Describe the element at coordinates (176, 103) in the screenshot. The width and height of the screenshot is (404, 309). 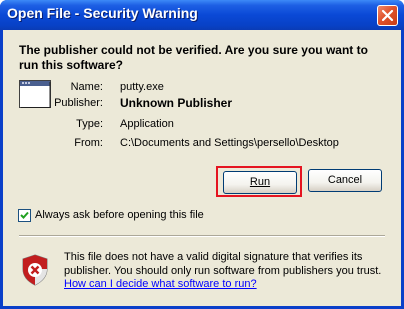
I see `publisher-value: Unknown Publisher` at that location.